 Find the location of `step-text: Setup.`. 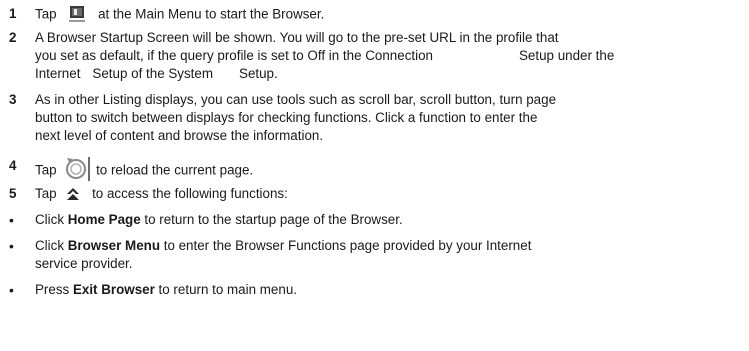

step-text: Setup. is located at coordinates (258, 73).